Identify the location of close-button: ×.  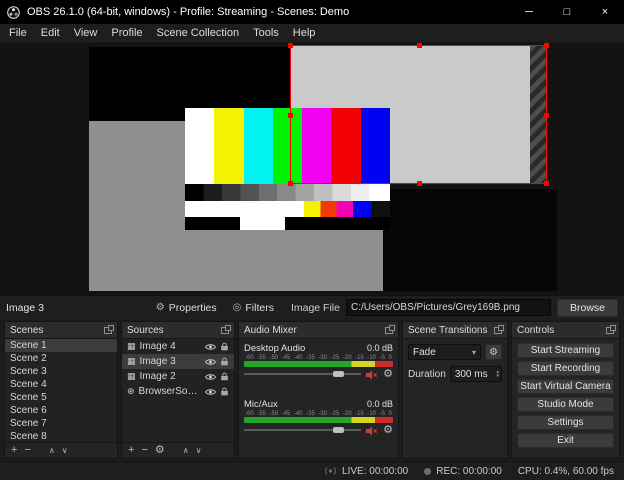
(605, 12).